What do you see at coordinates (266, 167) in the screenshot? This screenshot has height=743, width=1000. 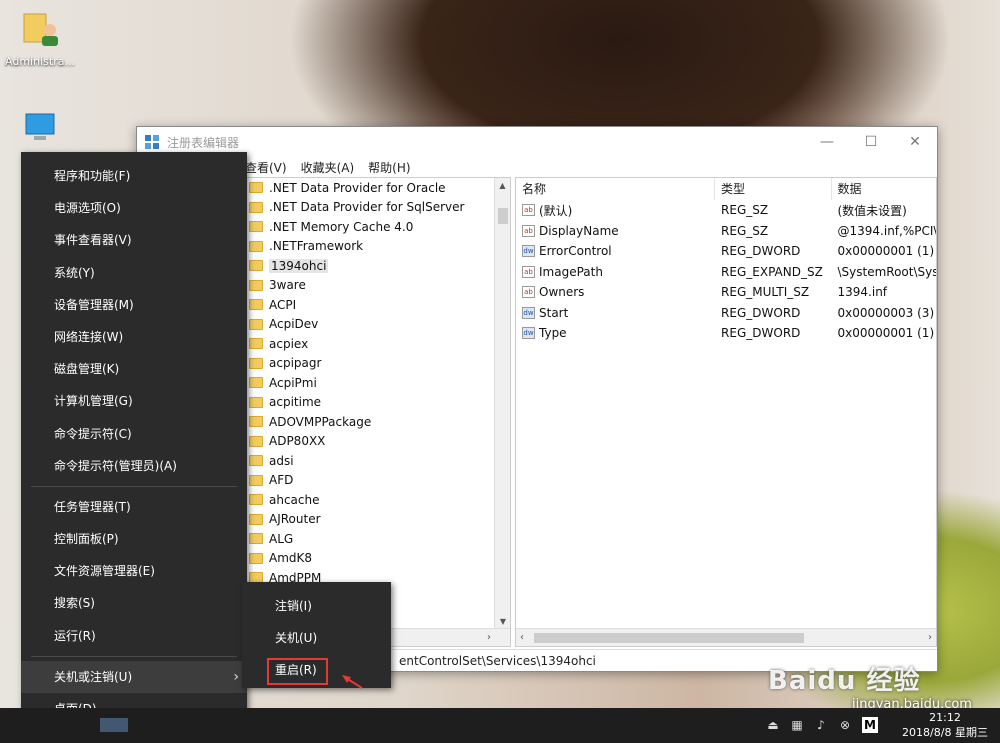 I see `menu-view: 查看(V)` at bounding box center [266, 167].